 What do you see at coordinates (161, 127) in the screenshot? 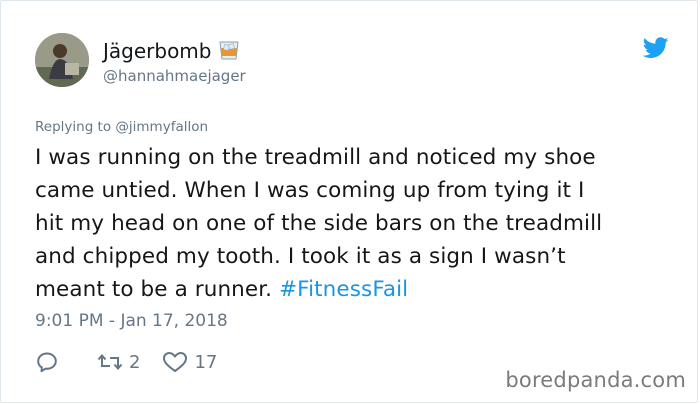
I see `reply-mention-link: @jimmyfallon` at bounding box center [161, 127].